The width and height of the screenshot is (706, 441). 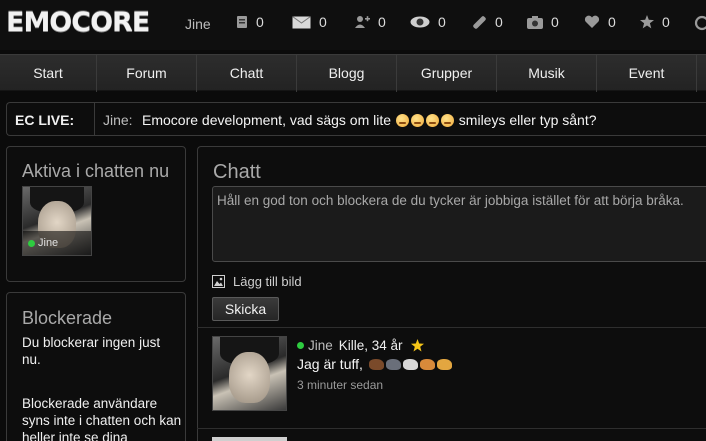 What do you see at coordinates (237, 172) in the screenshot?
I see `chat-title: Chatt` at bounding box center [237, 172].